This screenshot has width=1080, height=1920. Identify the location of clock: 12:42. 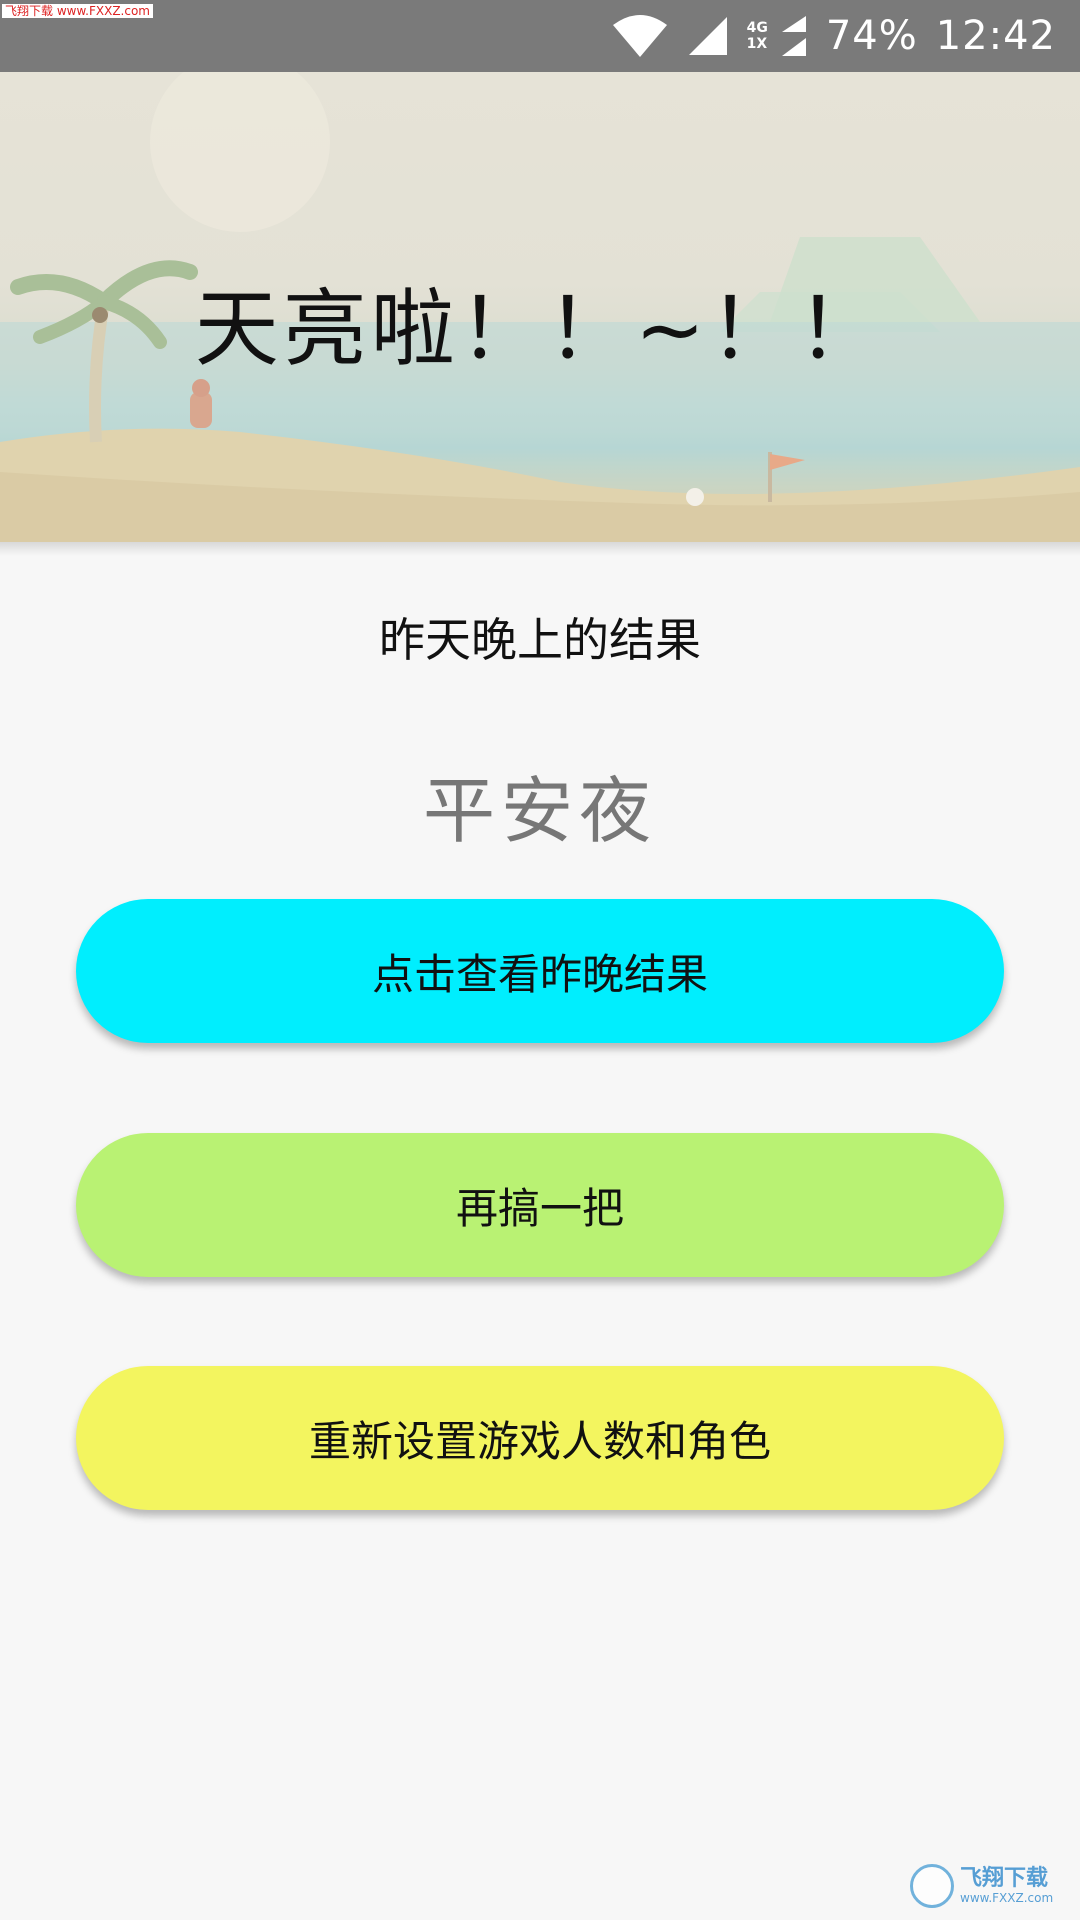
(995, 36).